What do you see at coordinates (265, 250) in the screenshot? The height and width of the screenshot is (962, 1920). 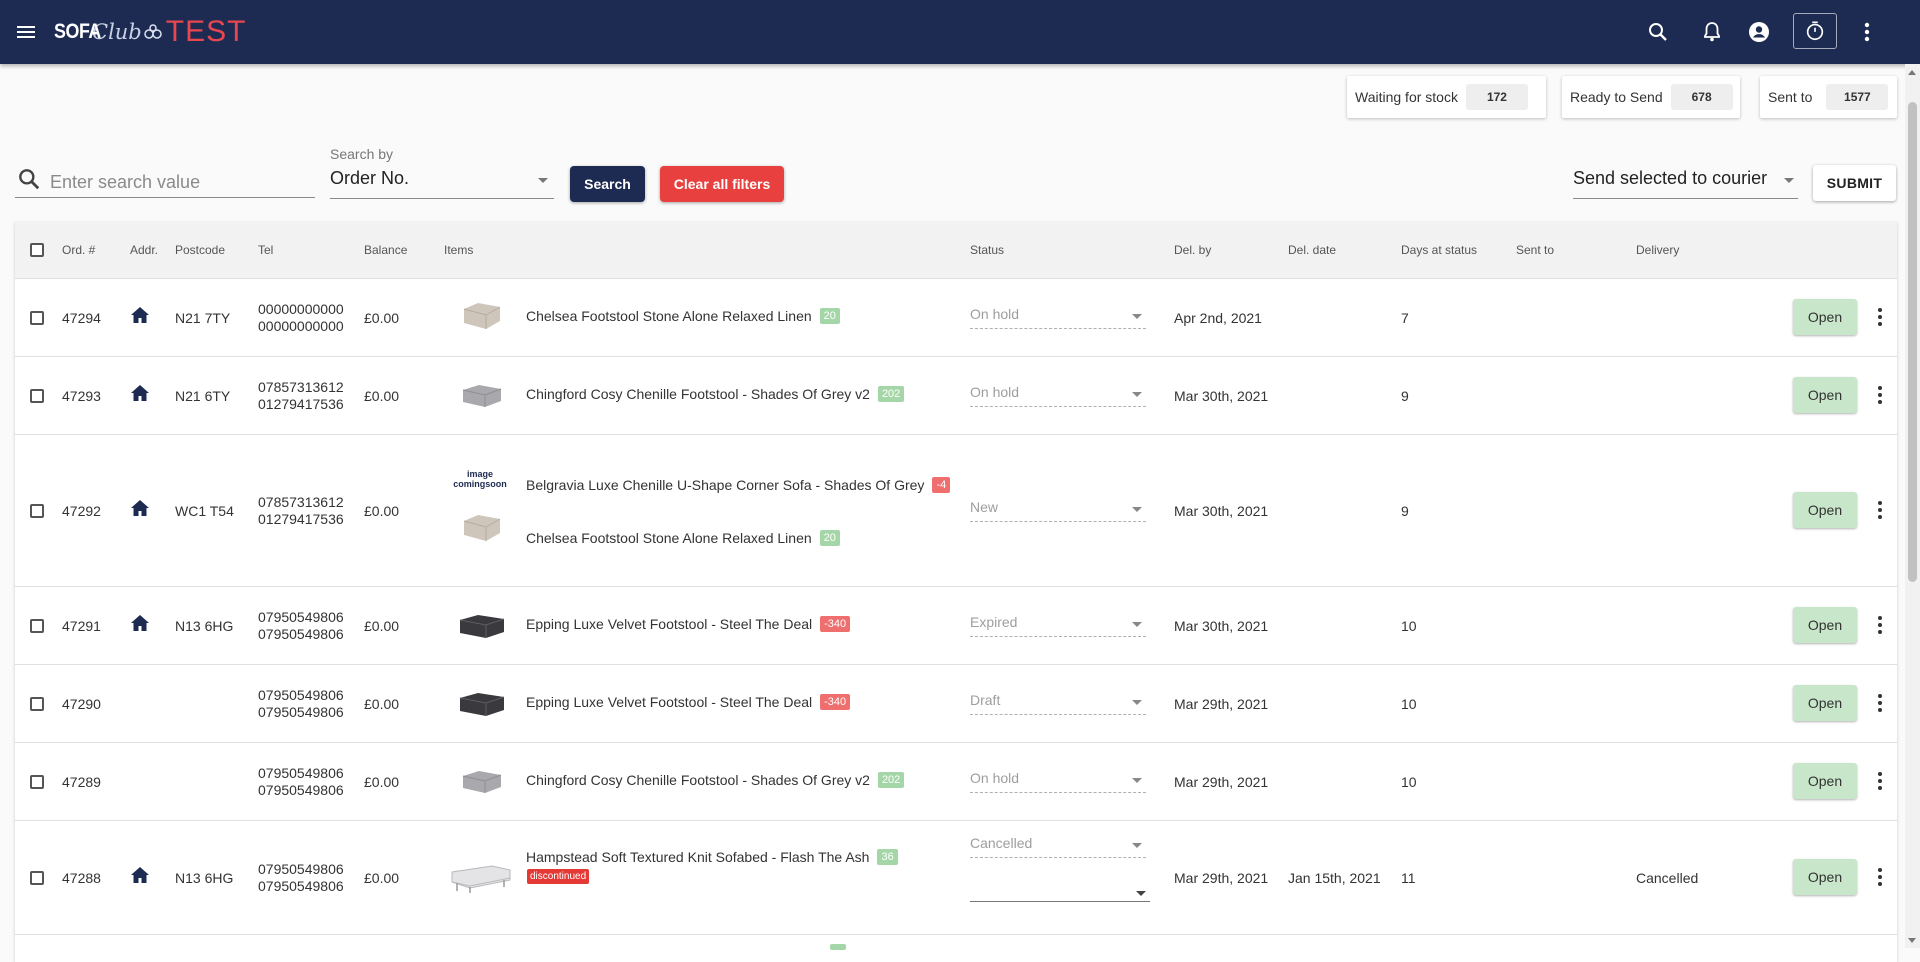 I see `col-tel: Tel` at bounding box center [265, 250].